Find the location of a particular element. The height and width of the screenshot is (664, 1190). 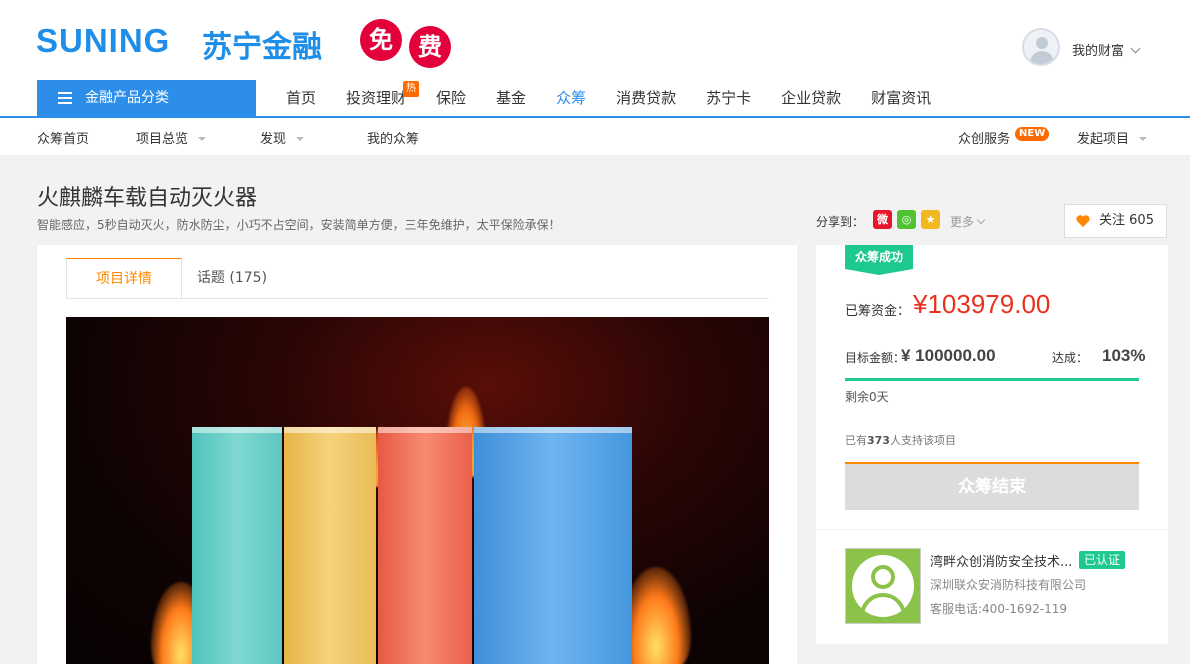

subnav-discover: 发现 is located at coordinates (282, 137).